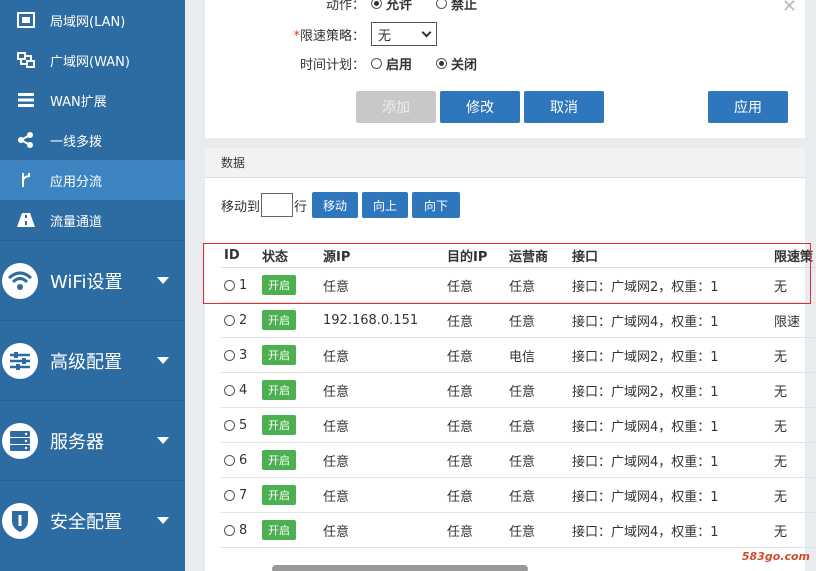 The width and height of the screenshot is (816, 571). I want to click on wifi-icon, so click(20, 280).